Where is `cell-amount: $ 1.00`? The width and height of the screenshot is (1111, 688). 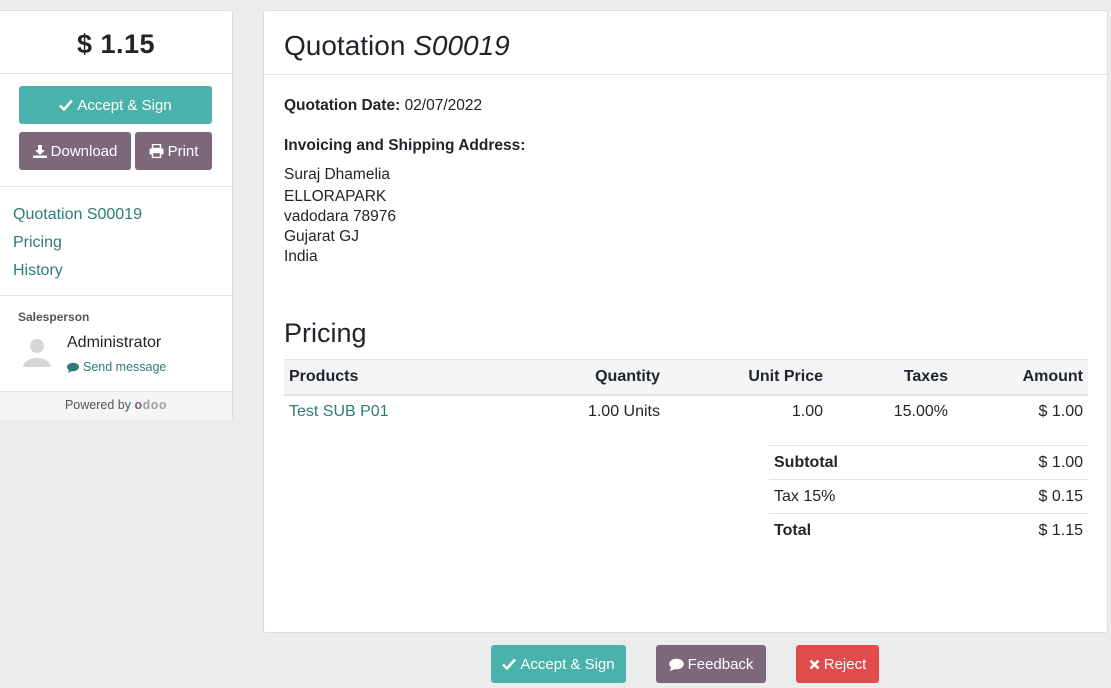 cell-amount: $ 1.00 is located at coordinates (1060, 411).